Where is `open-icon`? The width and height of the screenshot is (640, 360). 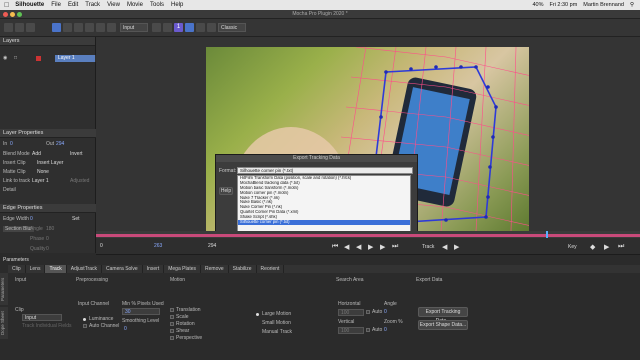
open-icon is located at coordinates (19, 27).